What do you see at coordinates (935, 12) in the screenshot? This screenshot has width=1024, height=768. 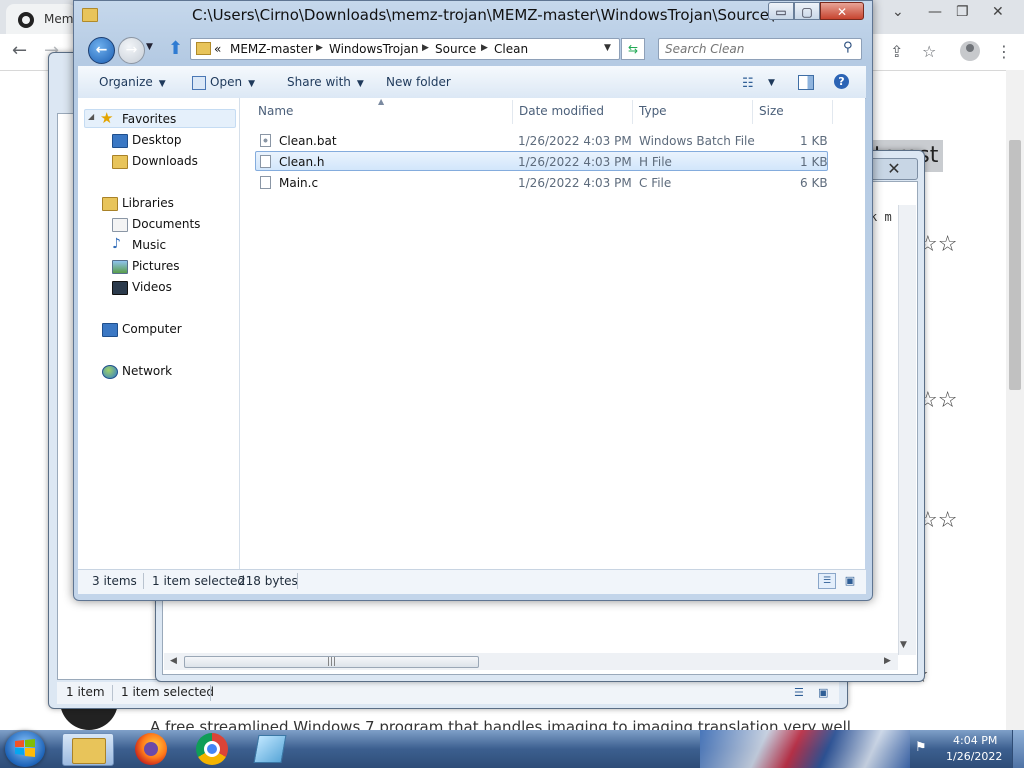 I see `browser-minimize-button: —` at bounding box center [935, 12].